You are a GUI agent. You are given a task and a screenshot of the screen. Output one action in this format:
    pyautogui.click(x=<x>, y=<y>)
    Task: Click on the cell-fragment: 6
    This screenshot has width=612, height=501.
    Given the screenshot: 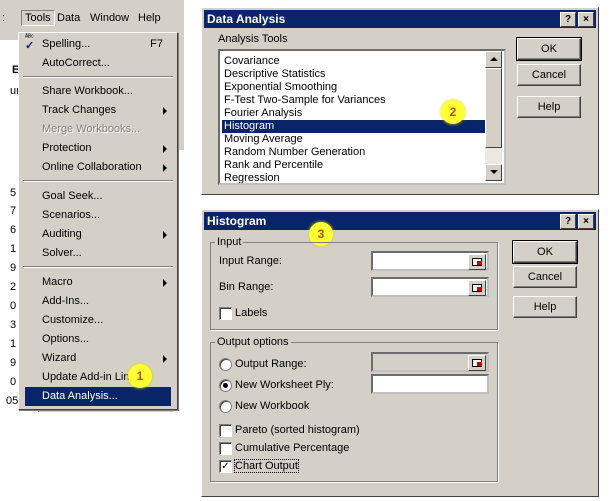 What is the action you would take?
    pyautogui.click(x=13, y=230)
    